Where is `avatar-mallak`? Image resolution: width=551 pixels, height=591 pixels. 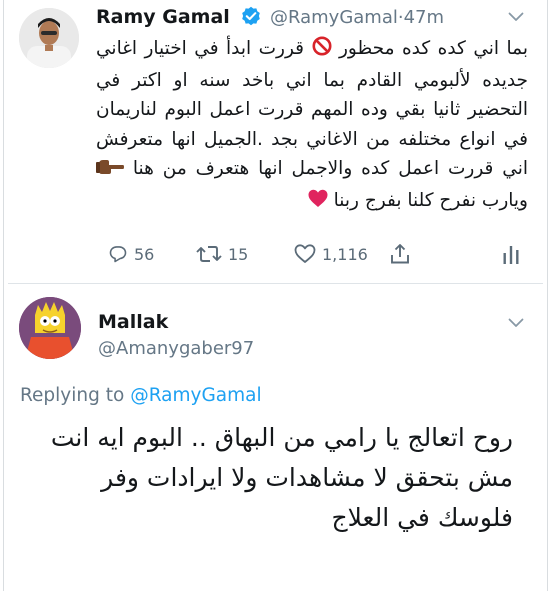 avatar-mallak is located at coordinates (50, 328).